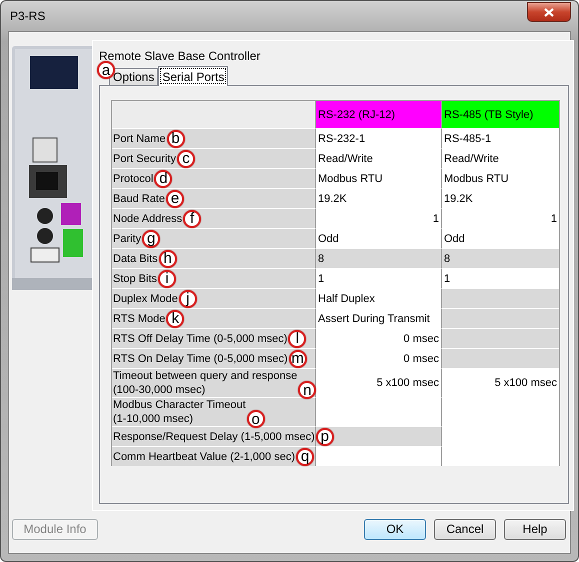 The image size is (579, 562). Describe the element at coordinates (395, 529) in the screenshot. I see `dialog-button: OK` at that location.